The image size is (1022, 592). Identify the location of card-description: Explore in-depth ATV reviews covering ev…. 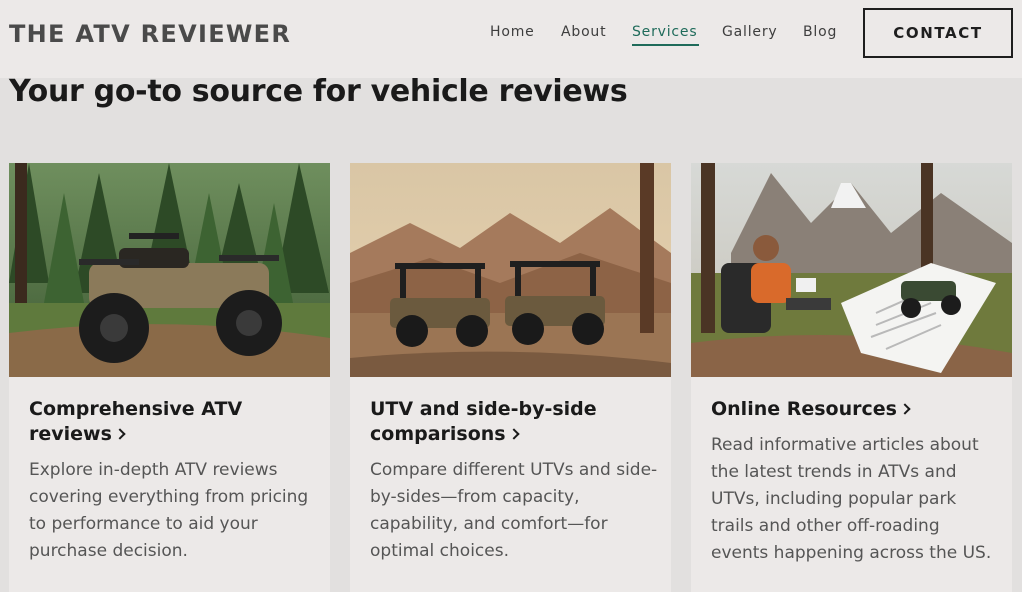
(169, 510).